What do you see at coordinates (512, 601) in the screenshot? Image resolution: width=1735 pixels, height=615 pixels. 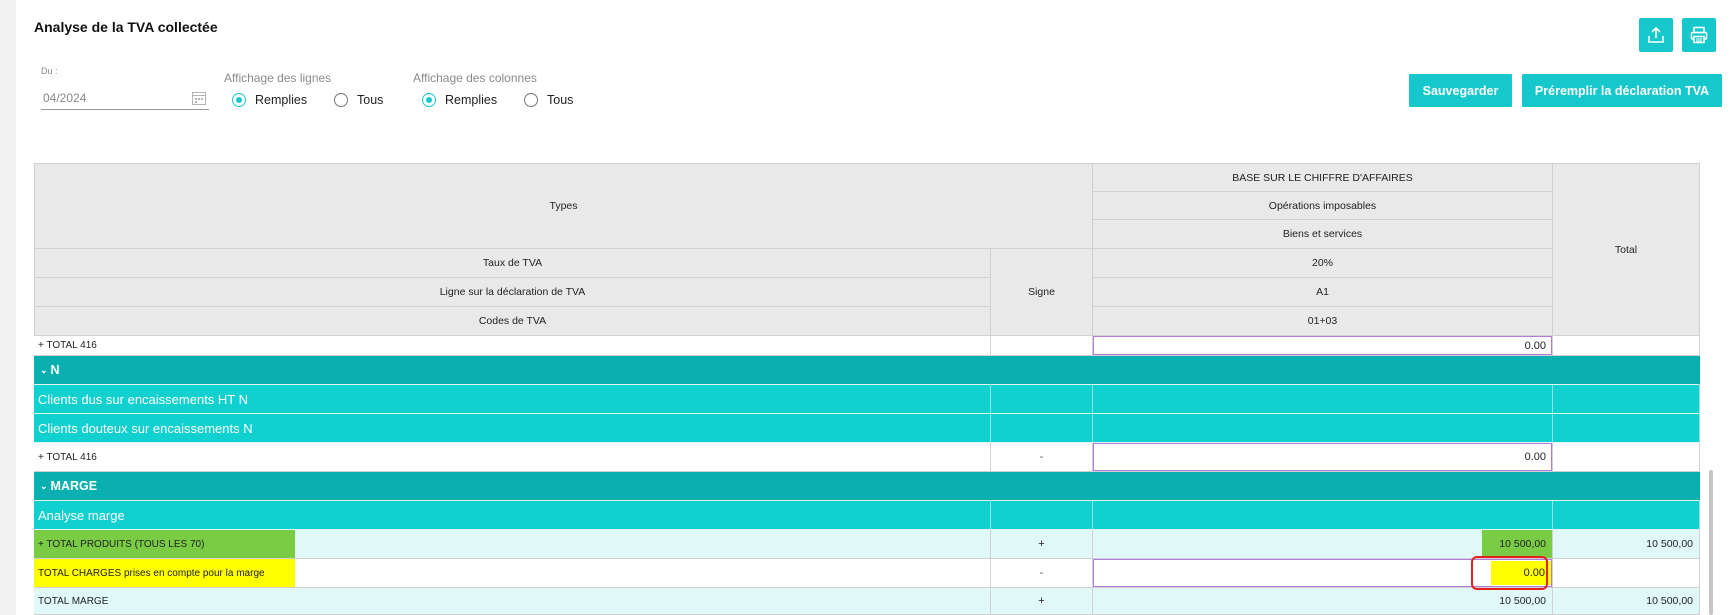 I see `row-label: TOTAL MARGE` at bounding box center [512, 601].